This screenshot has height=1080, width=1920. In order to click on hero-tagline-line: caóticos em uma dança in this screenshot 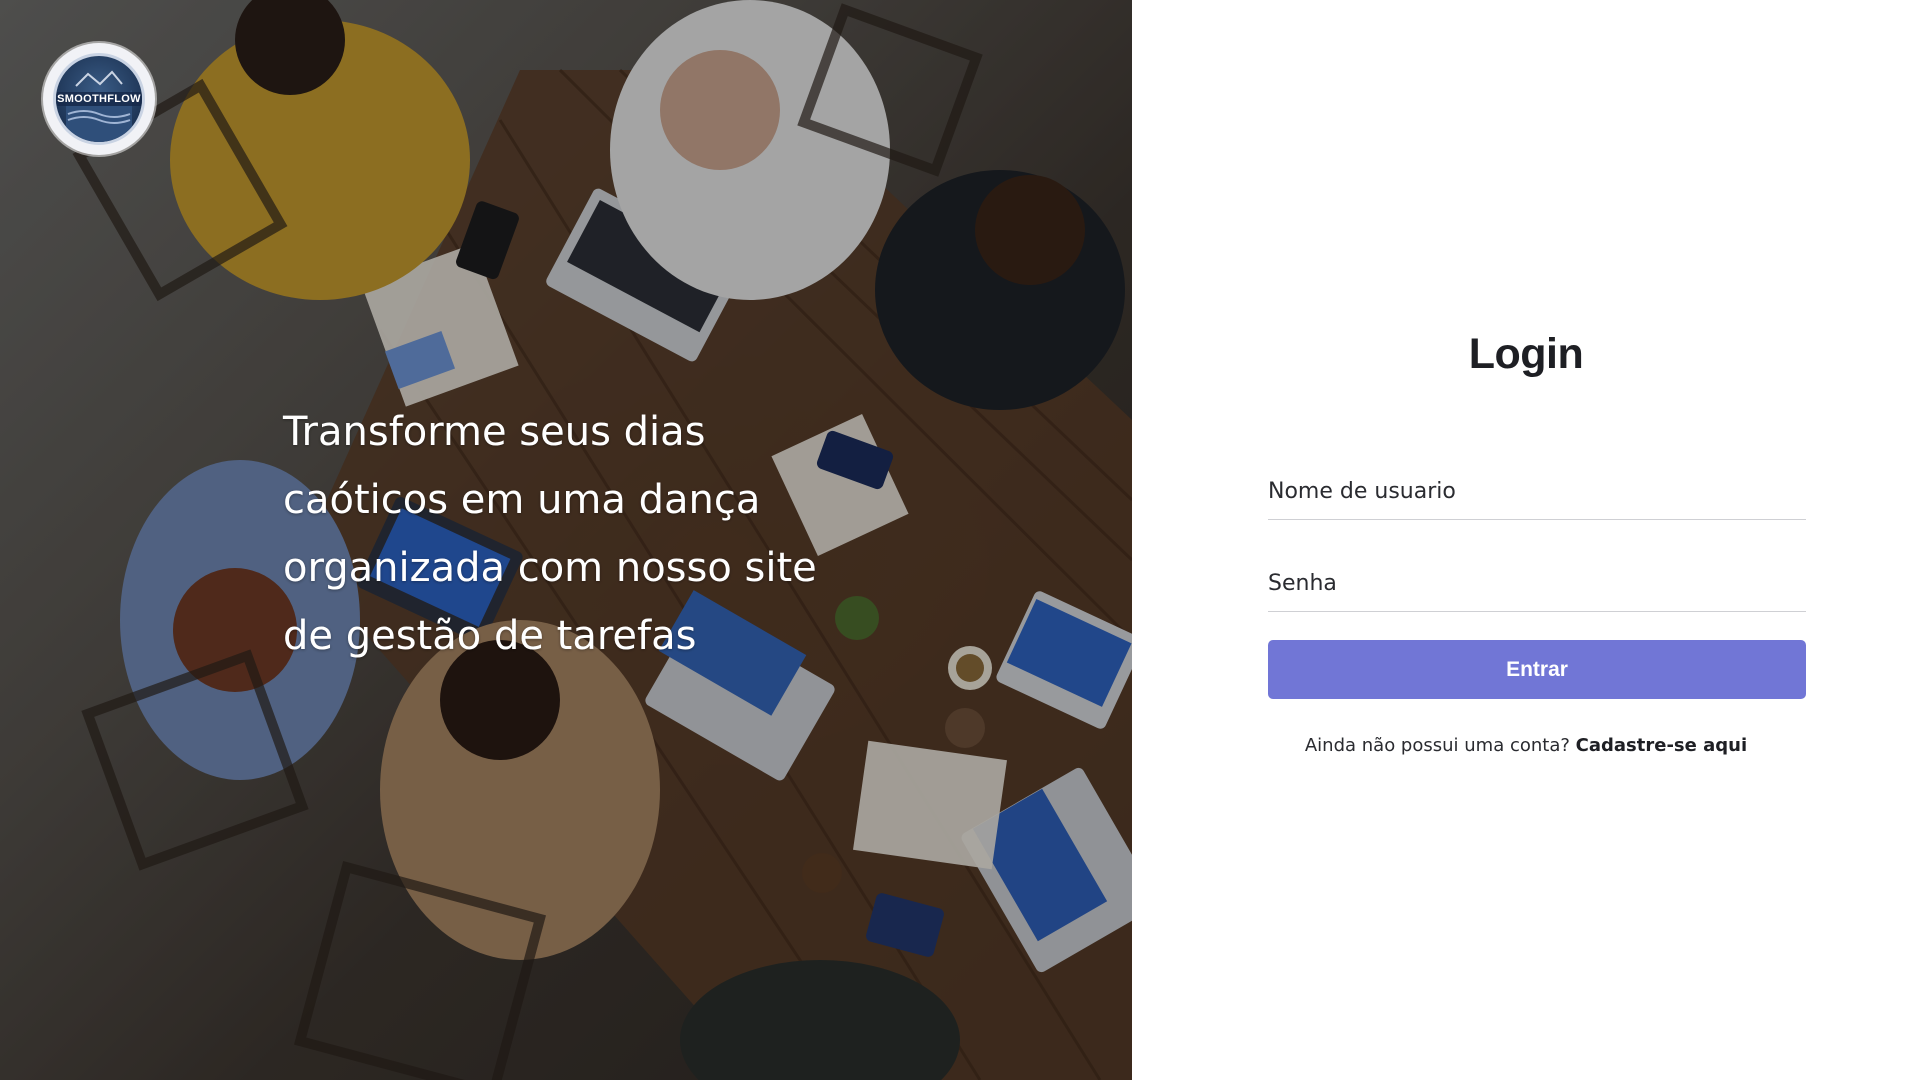, I will do `click(522, 500)`.